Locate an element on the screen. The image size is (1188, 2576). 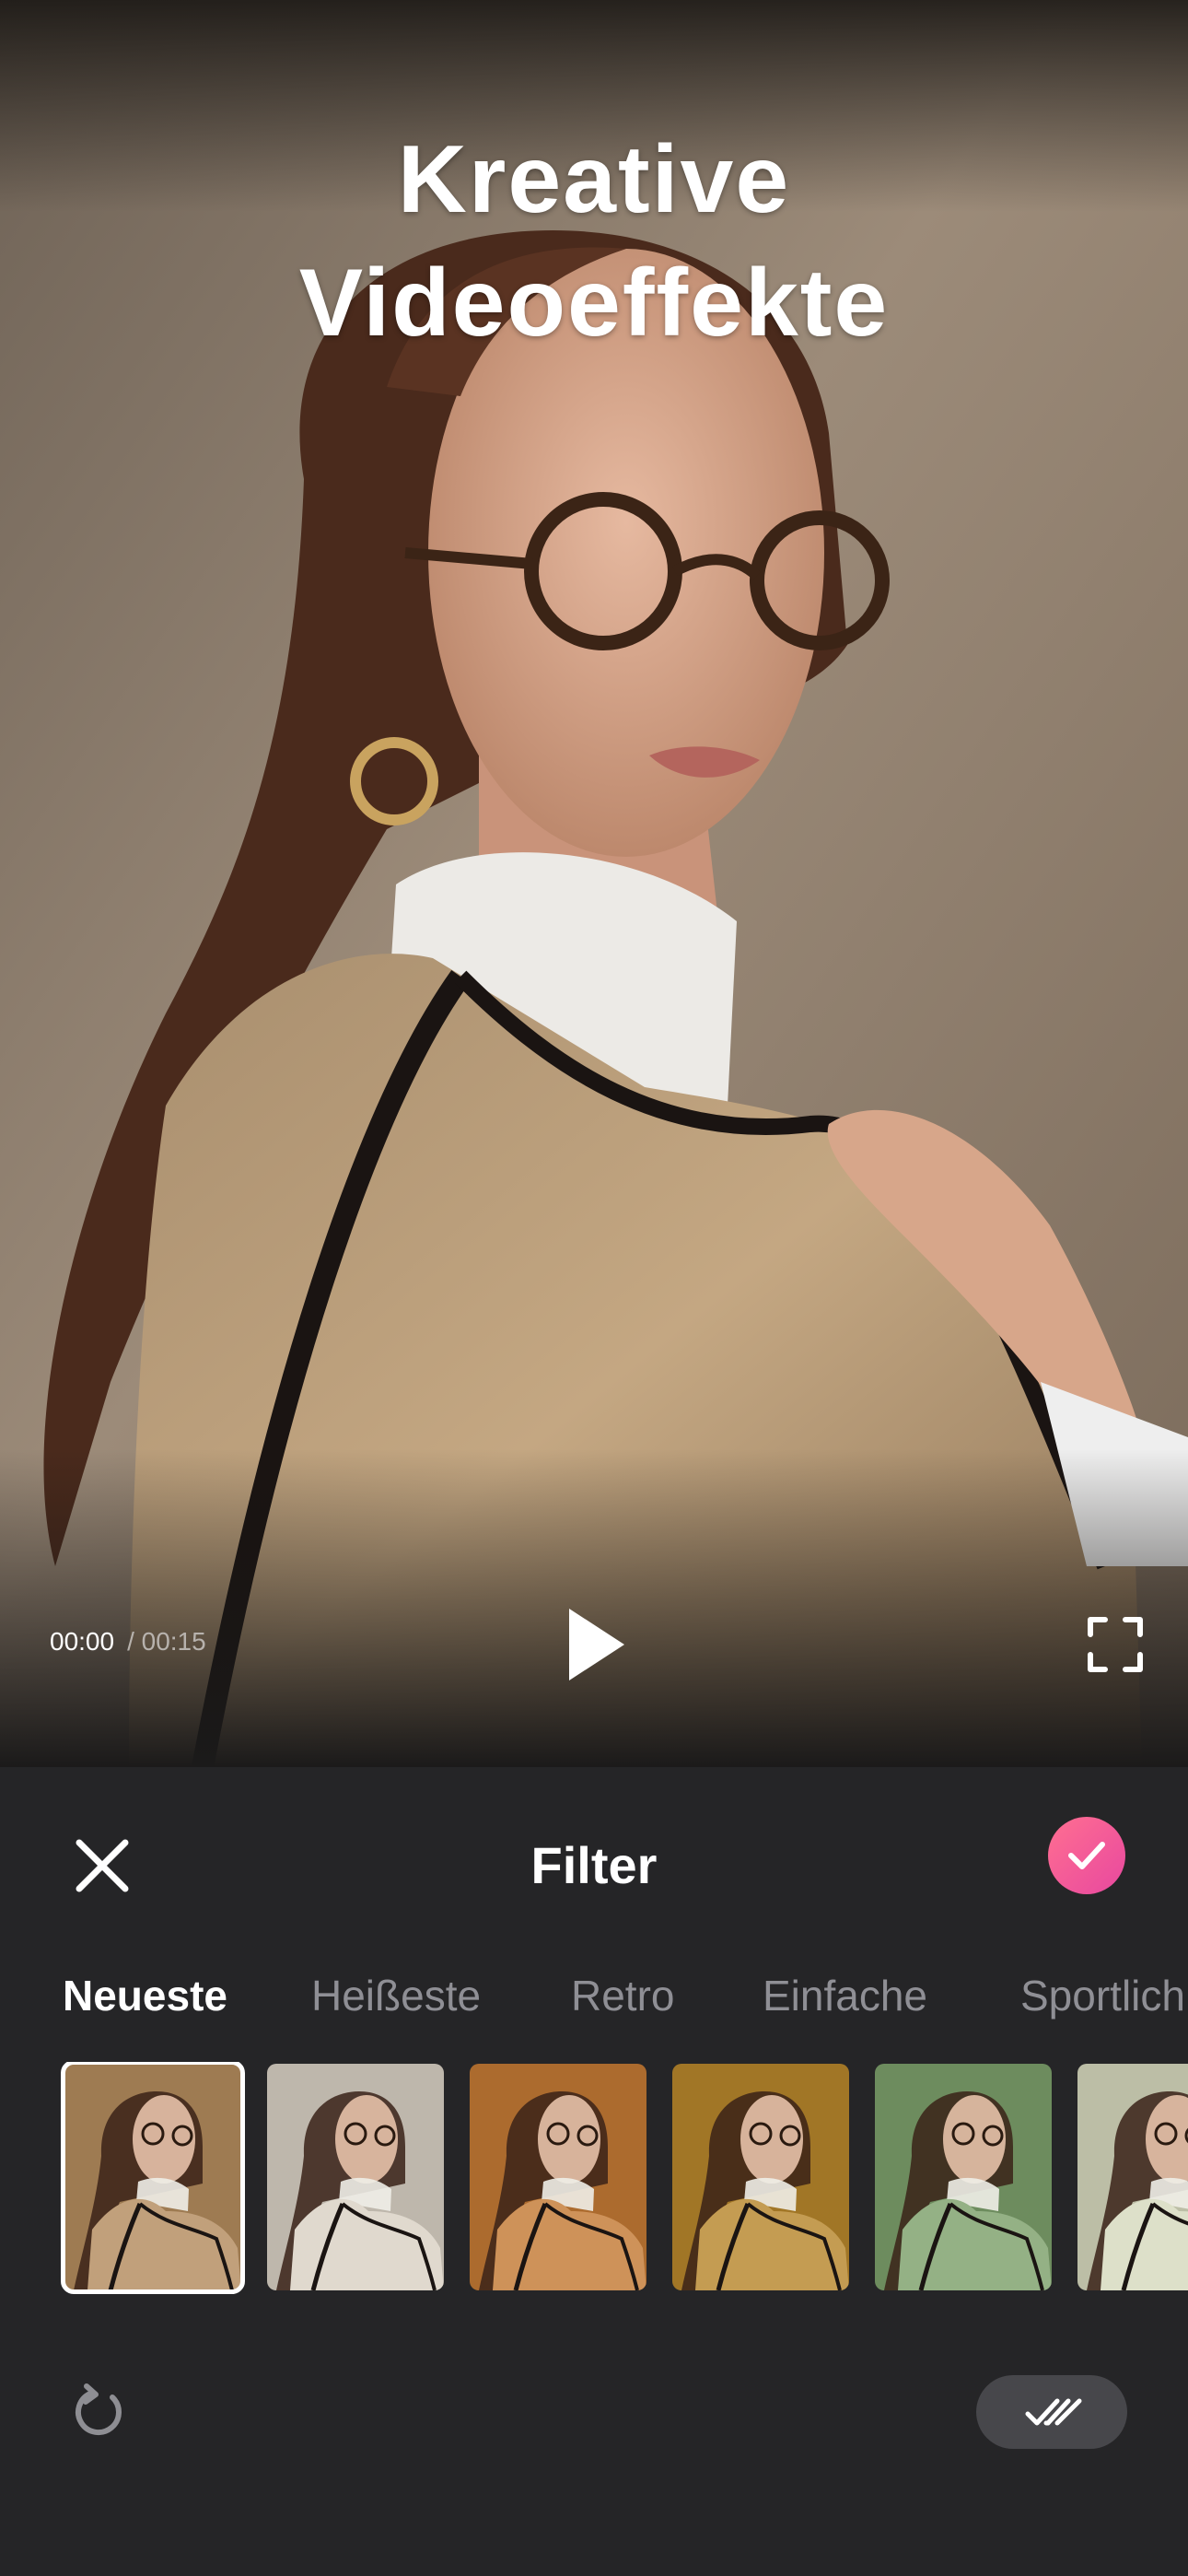
headline-text: Kreative Videoeffekte is located at coordinates (594, 241).